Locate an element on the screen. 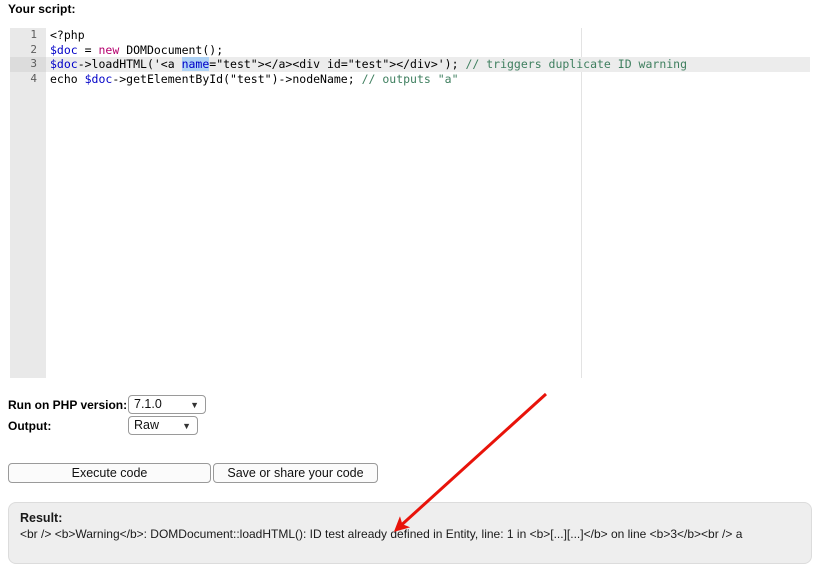  line-number: 3 is located at coordinates (28, 64).